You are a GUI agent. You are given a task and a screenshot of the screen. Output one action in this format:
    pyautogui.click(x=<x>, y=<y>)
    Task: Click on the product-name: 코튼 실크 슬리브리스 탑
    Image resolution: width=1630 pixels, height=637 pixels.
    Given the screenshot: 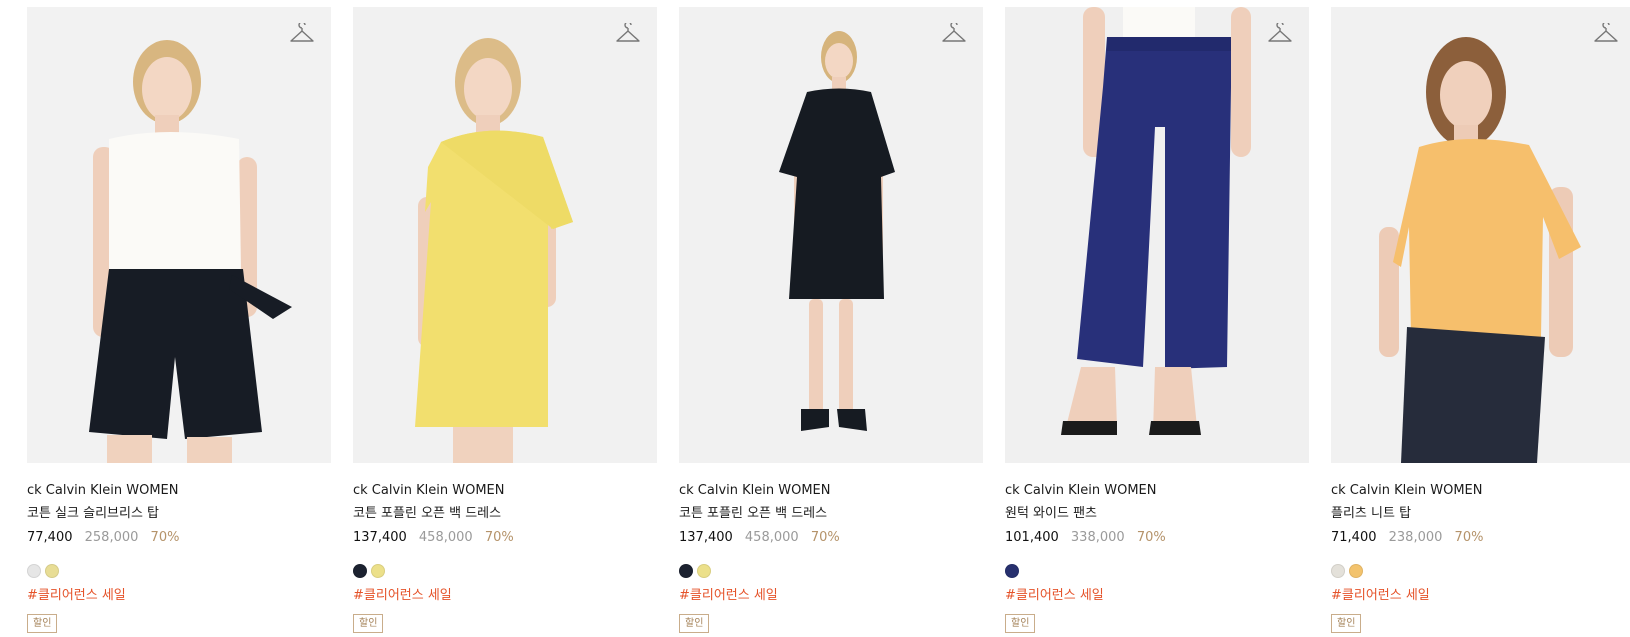 What is the action you would take?
    pyautogui.click(x=179, y=514)
    